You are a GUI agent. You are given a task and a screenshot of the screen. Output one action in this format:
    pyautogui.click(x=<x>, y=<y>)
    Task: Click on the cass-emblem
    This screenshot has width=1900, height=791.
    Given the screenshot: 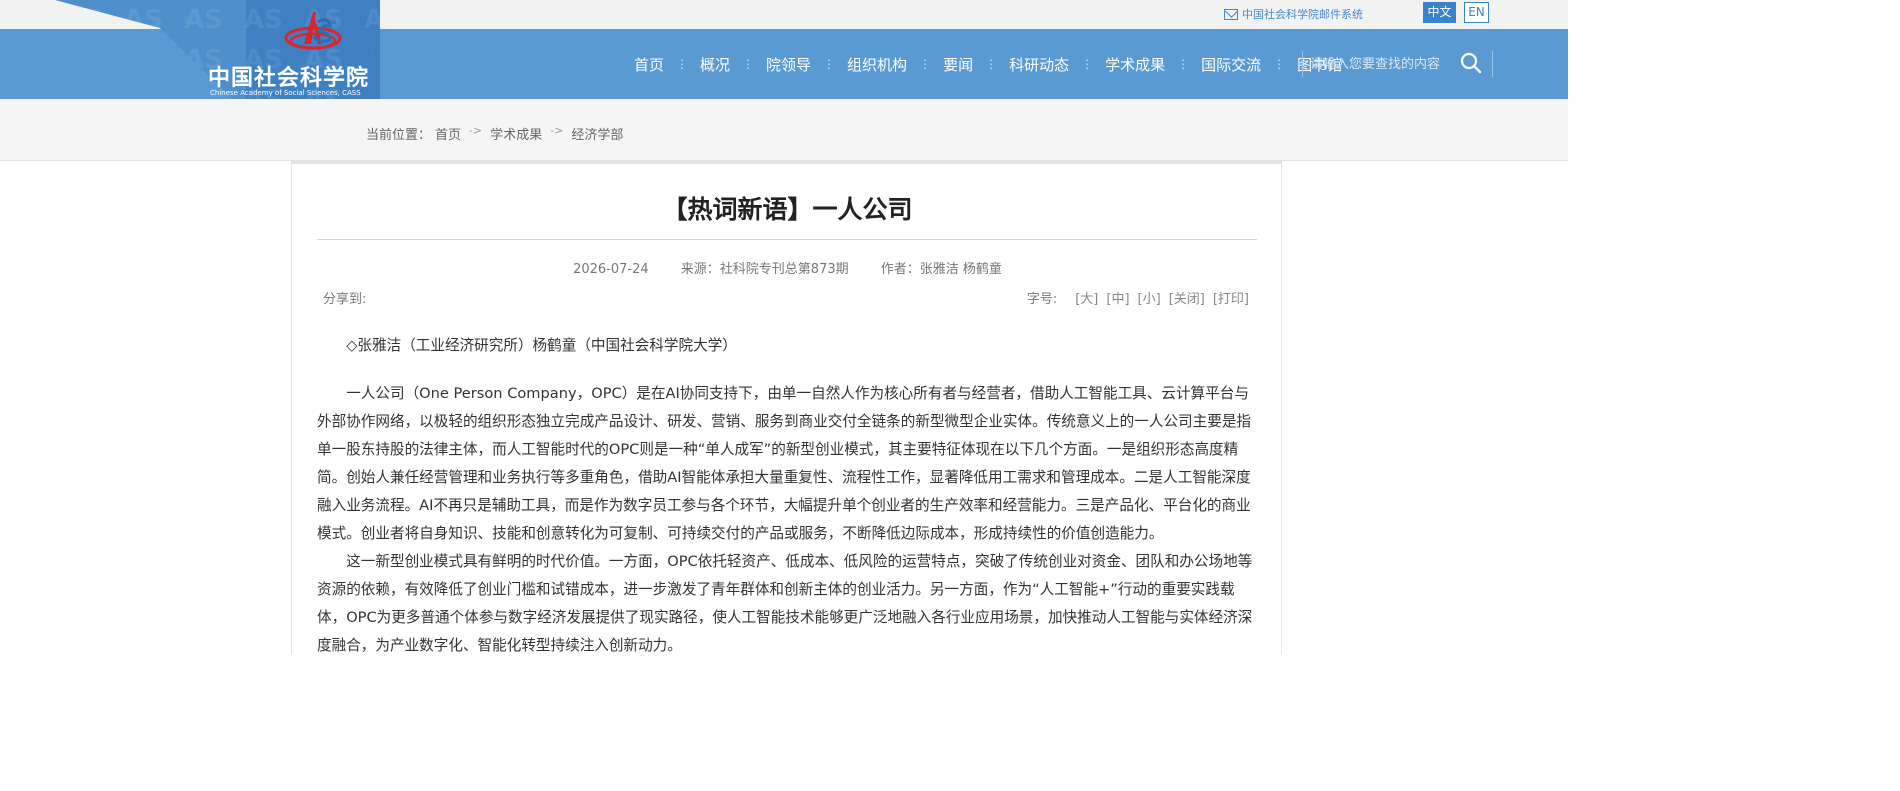 What is the action you would take?
    pyautogui.click(x=313, y=31)
    